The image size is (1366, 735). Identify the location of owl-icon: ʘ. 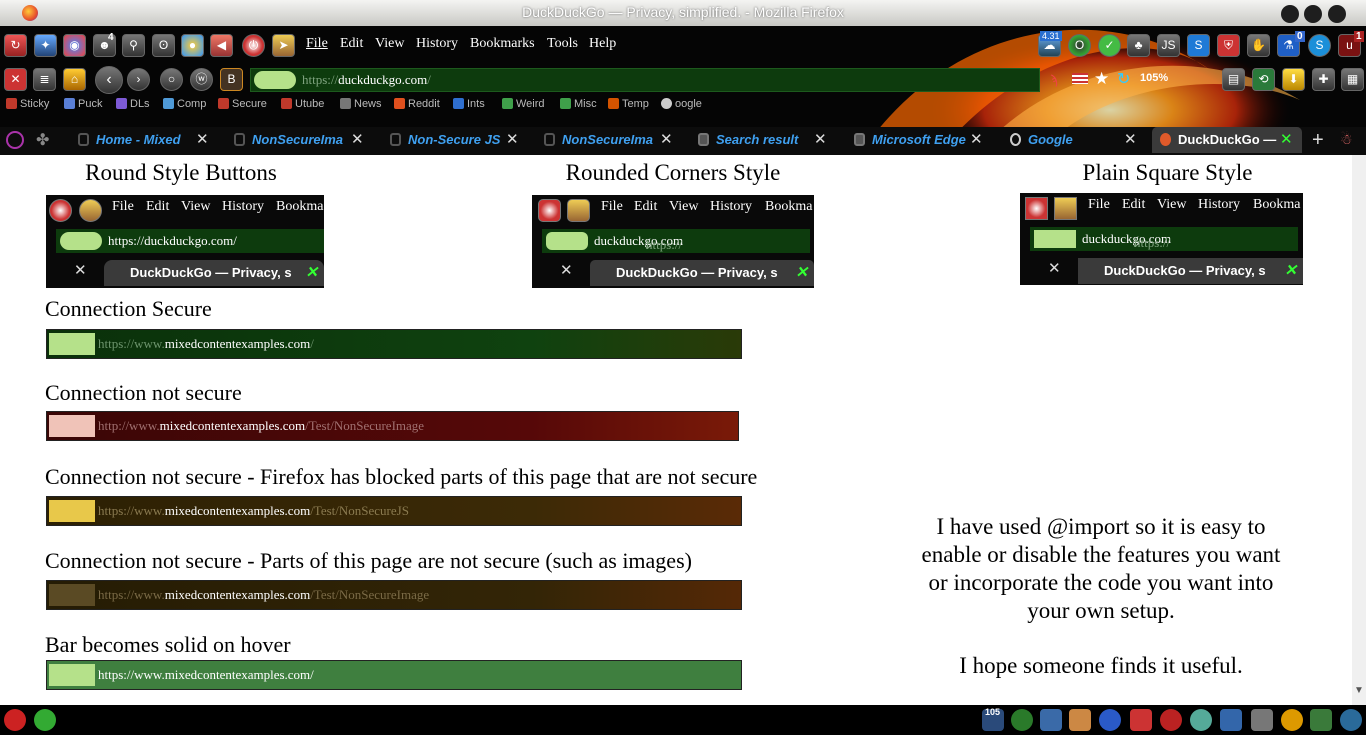
(163, 45).